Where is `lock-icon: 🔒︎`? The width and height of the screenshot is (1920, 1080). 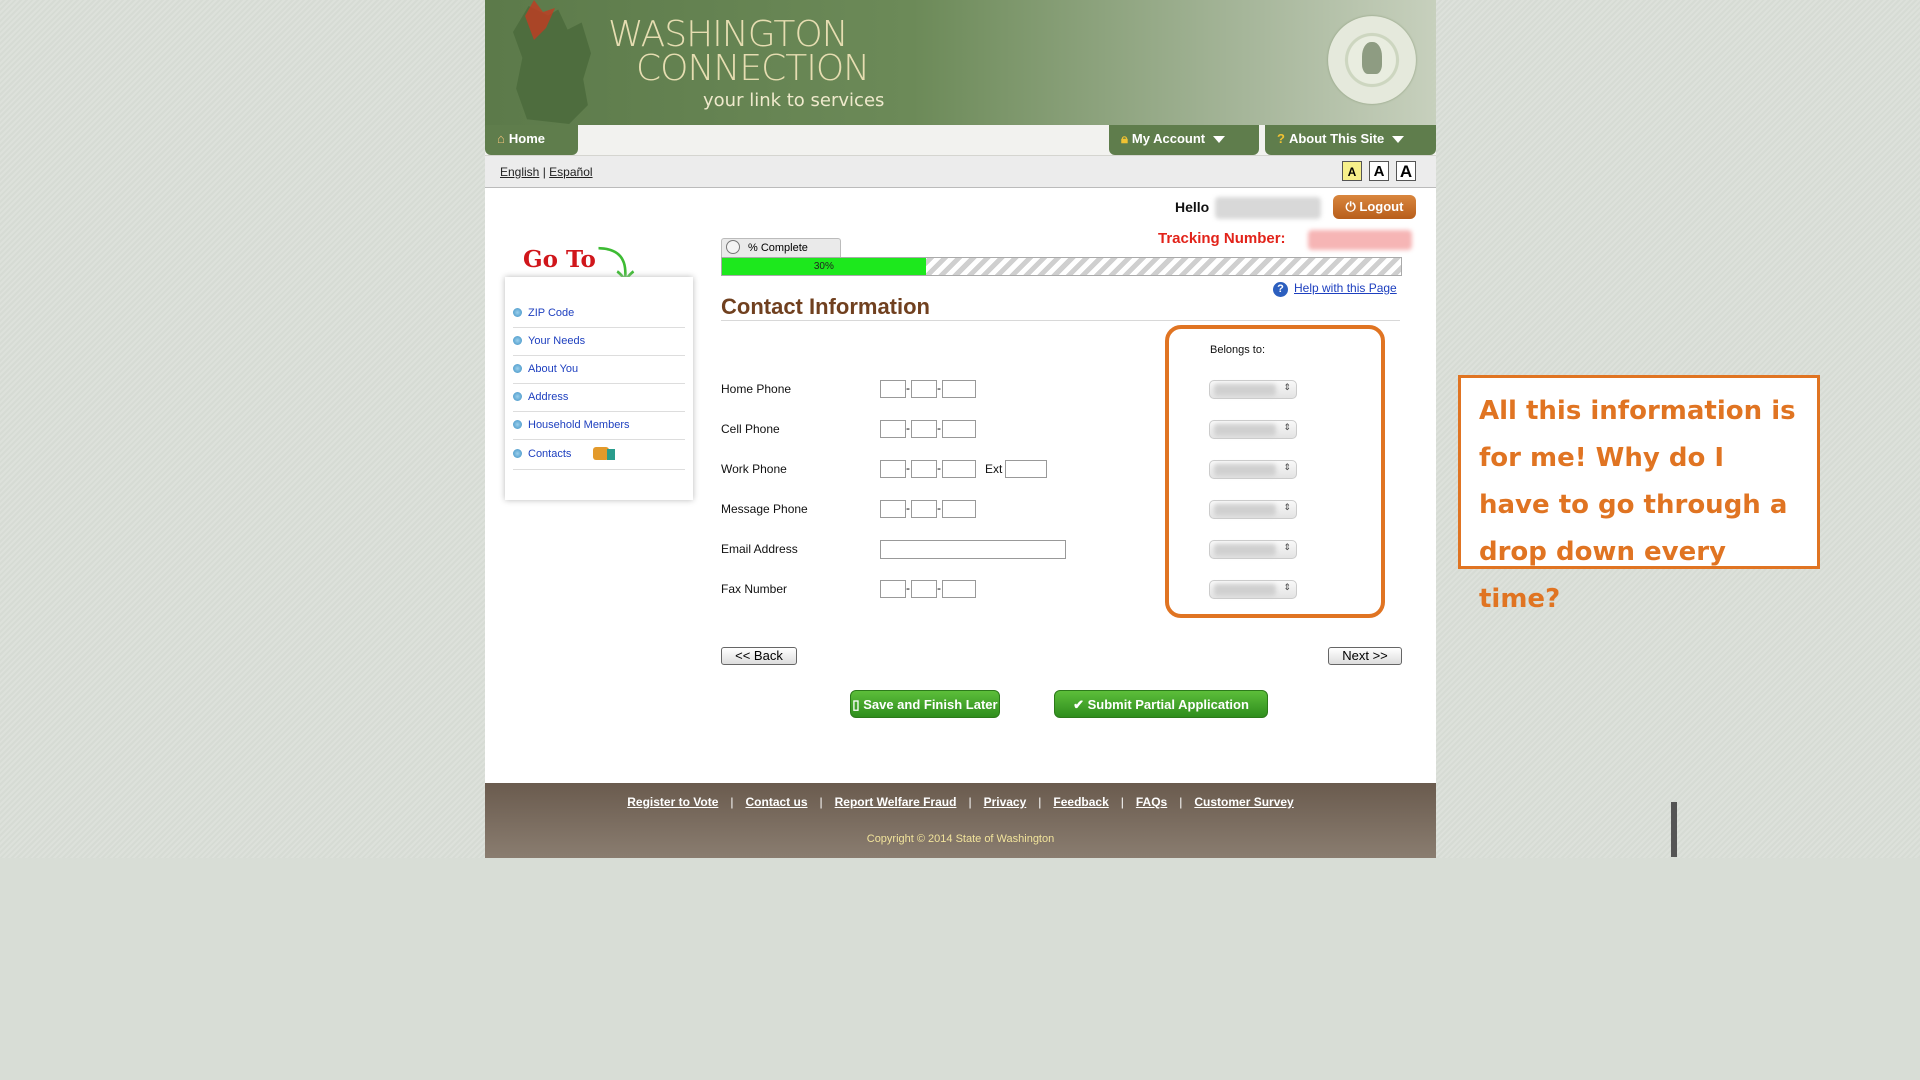 lock-icon: 🔒︎ is located at coordinates (1124, 138).